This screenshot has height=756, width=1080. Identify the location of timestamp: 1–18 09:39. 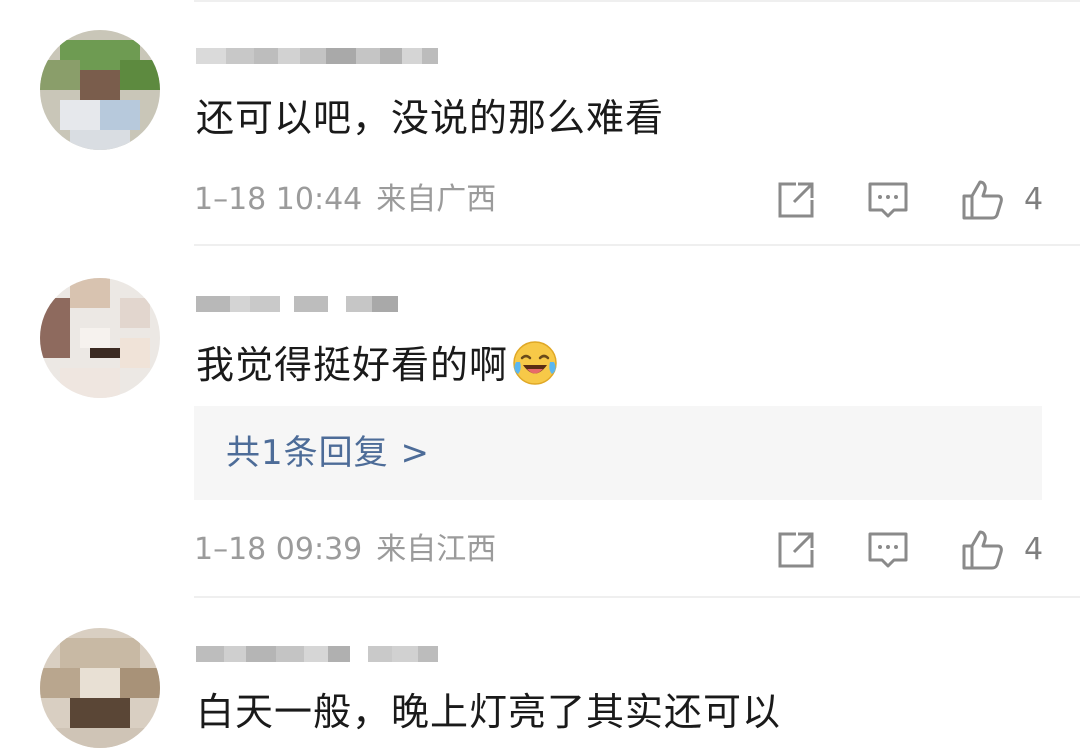
(278, 549).